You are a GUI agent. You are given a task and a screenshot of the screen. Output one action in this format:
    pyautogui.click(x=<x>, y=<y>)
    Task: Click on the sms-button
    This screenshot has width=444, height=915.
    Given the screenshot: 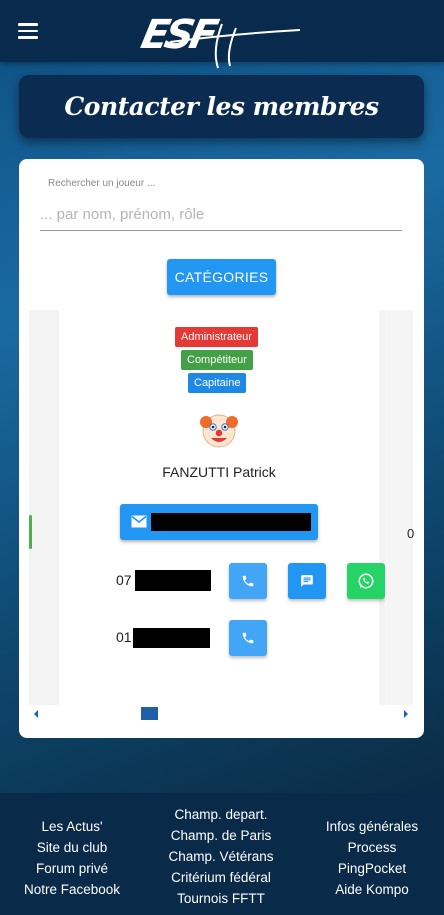 What is the action you would take?
    pyautogui.click(x=307, y=581)
    